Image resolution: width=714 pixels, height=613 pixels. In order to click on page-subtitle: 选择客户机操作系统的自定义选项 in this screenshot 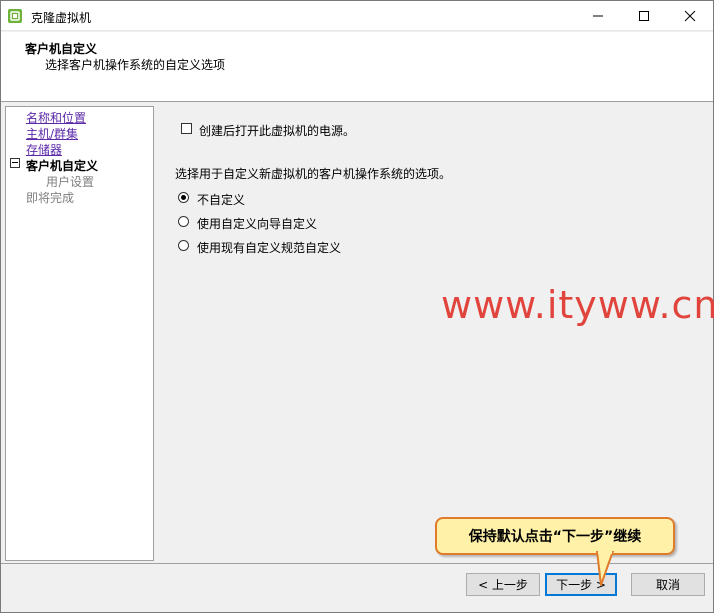, I will do `click(135, 65)`.